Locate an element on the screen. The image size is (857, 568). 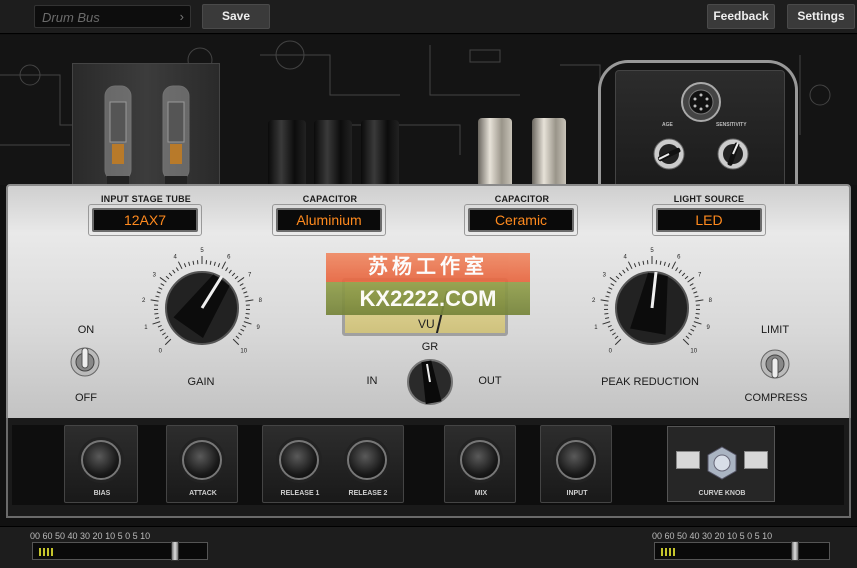
curve-knob is located at coordinates (722, 463).